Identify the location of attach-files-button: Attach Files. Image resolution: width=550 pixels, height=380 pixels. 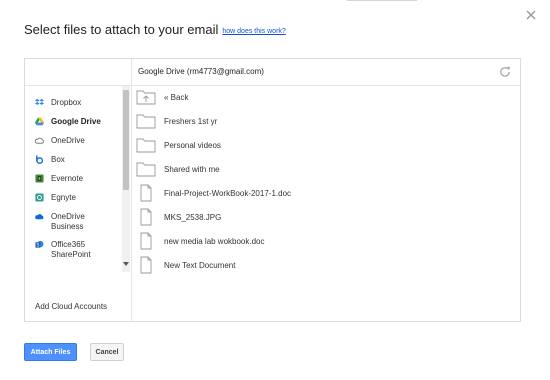
(50, 352).